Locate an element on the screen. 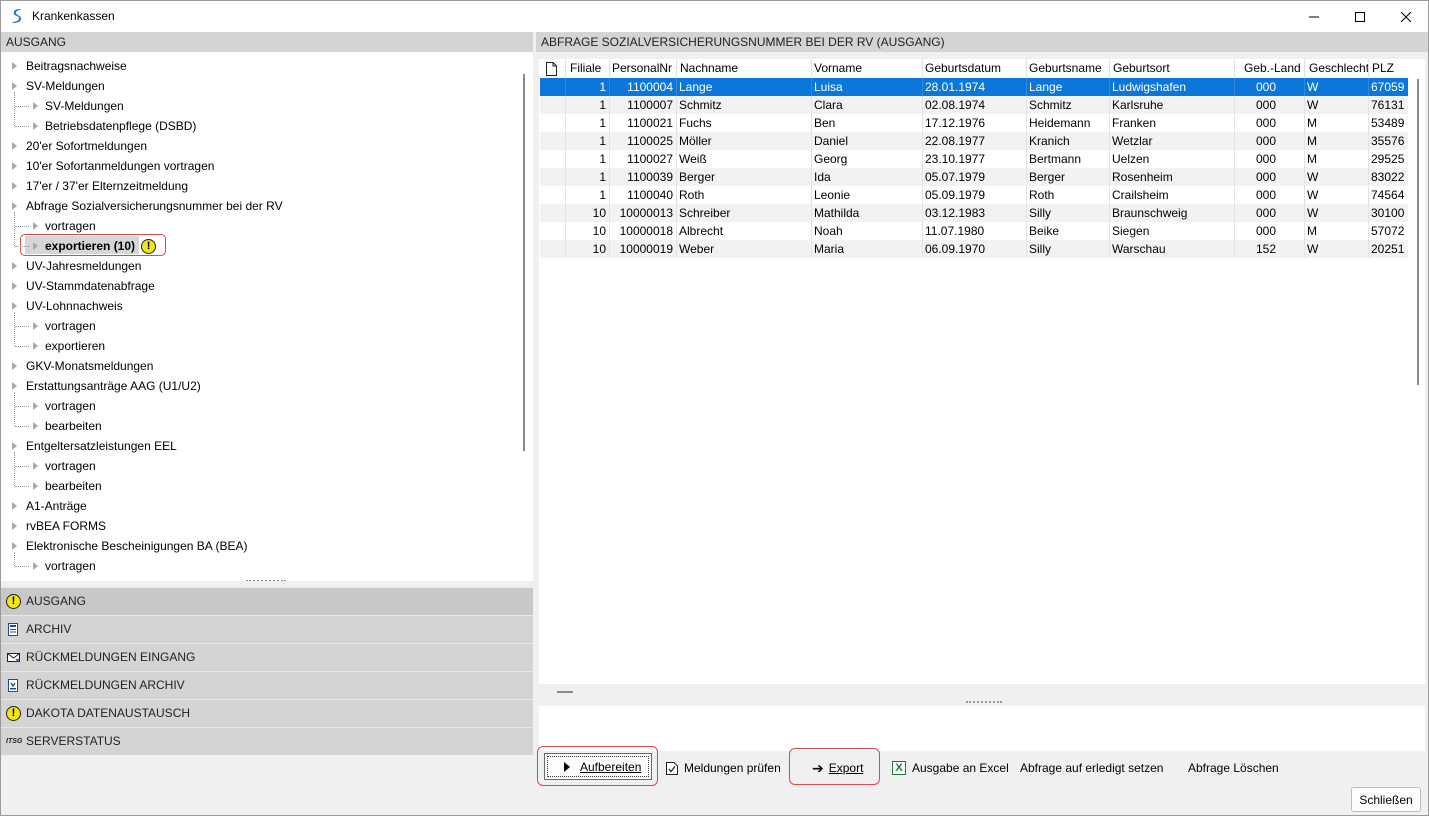 Image resolution: width=1429 pixels, height=816 pixels. meldungen-pruefen-button: Meldungen prüfen is located at coordinates (723, 768).